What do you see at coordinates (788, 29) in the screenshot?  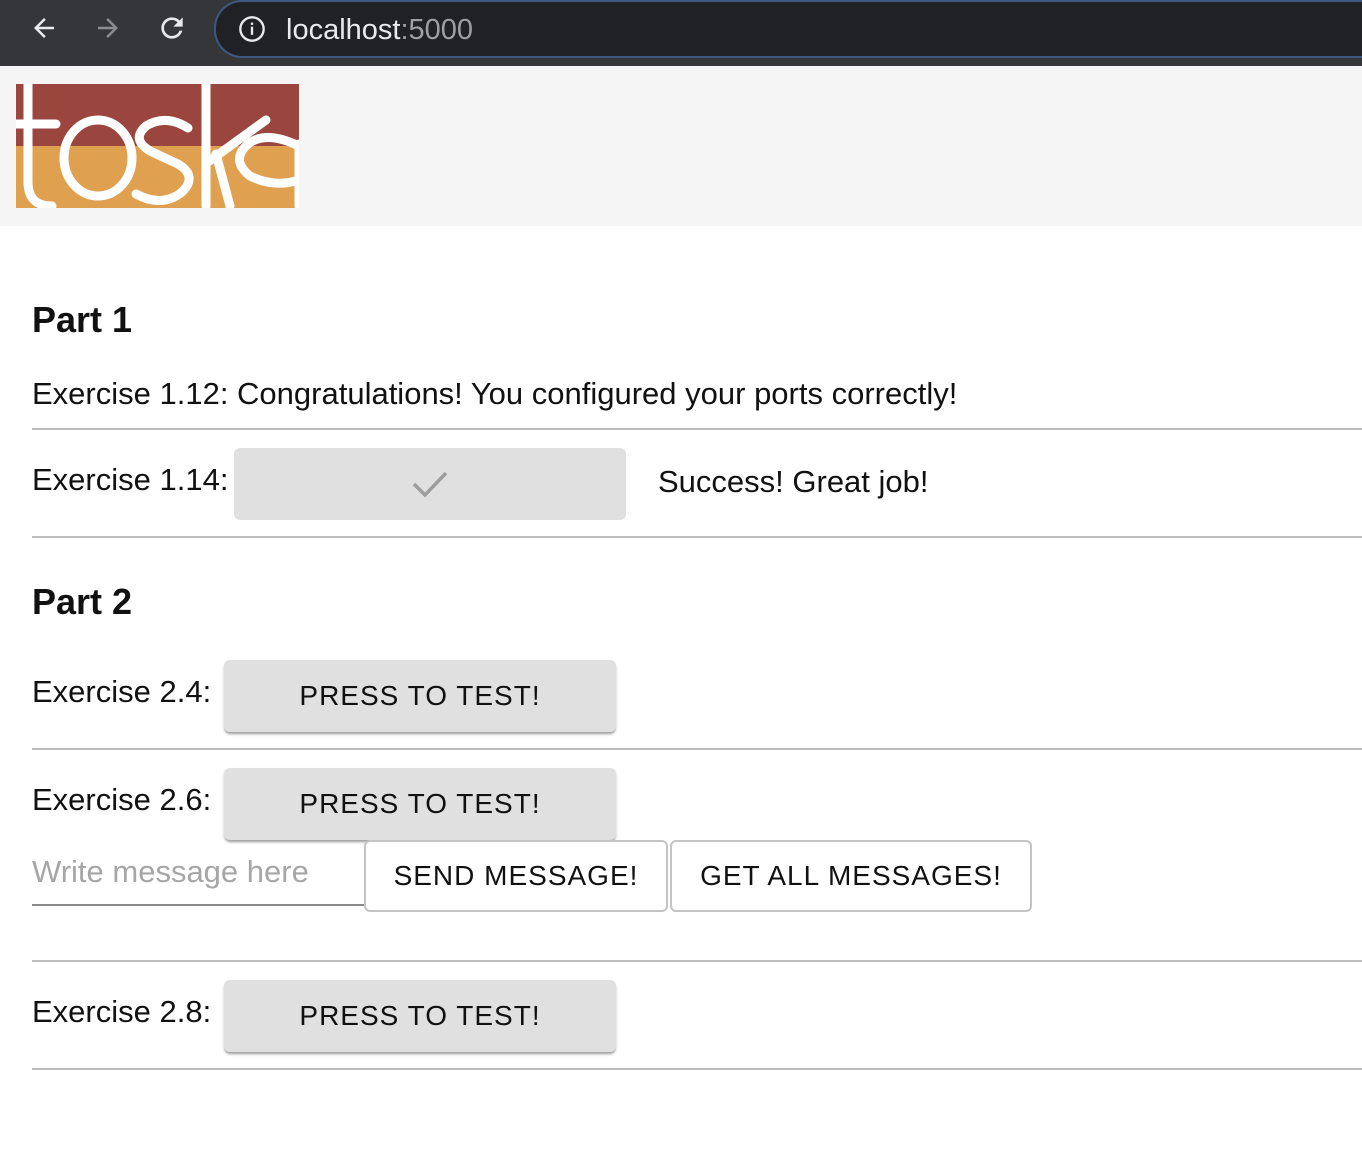 I see `address-bar: localhost:5000` at bounding box center [788, 29].